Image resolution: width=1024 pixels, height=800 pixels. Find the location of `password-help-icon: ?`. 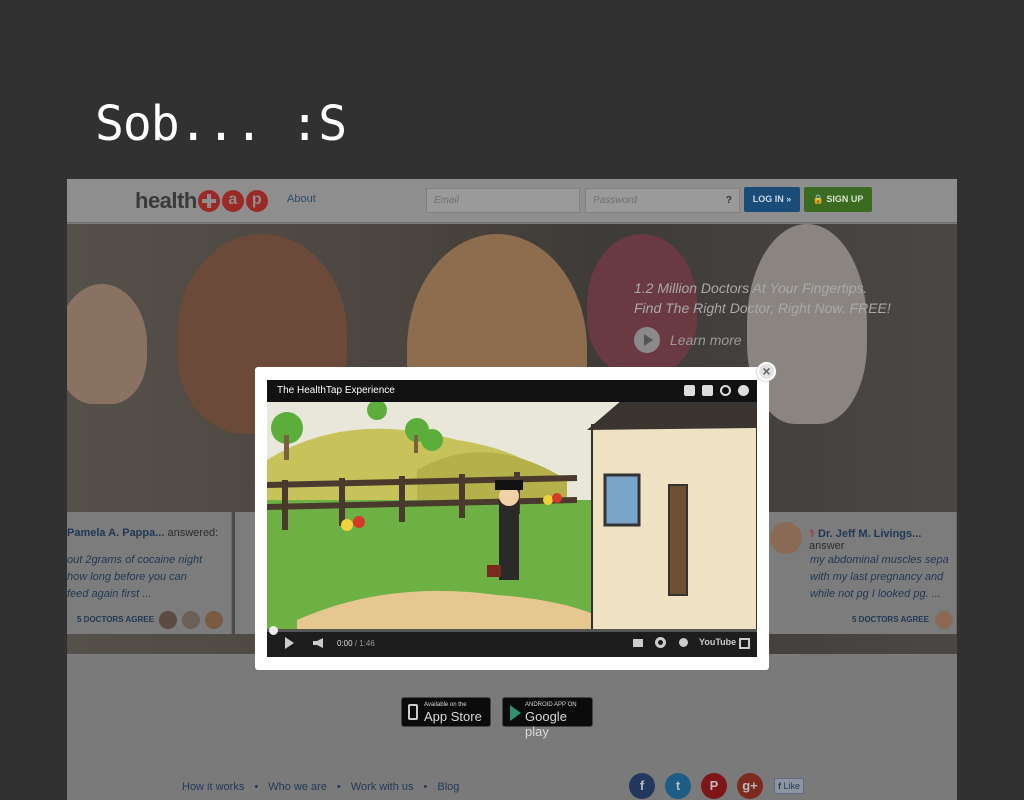

password-help-icon: ? is located at coordinates (729, 200).